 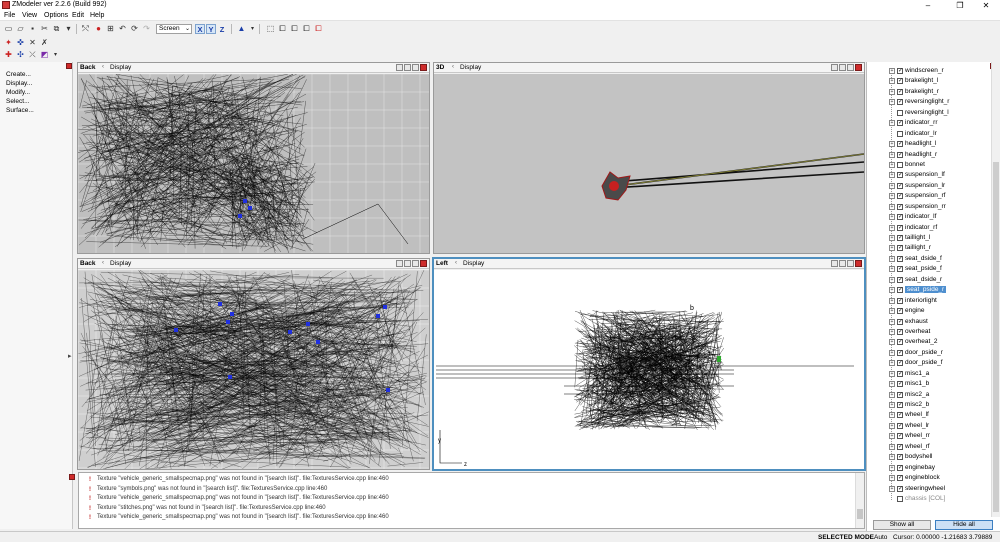 I want to click on tree-item: + ✓ steeringwheel, so click(x=929, y=489).